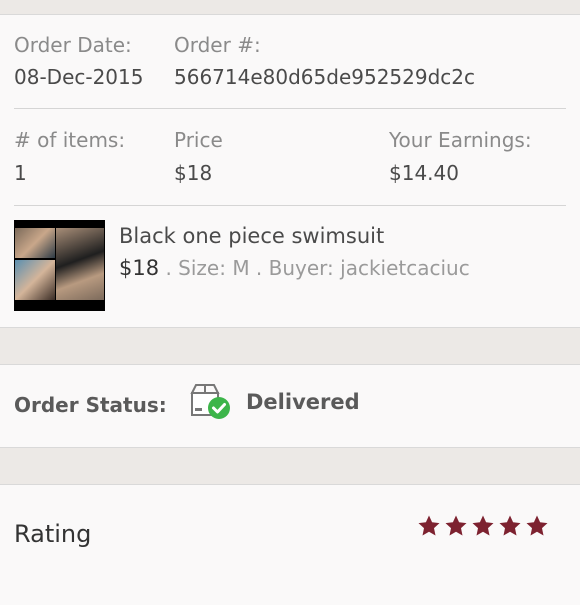 The image size is (580, 605). I want to click on order-date-label: Order Date:, so click(73, 45).